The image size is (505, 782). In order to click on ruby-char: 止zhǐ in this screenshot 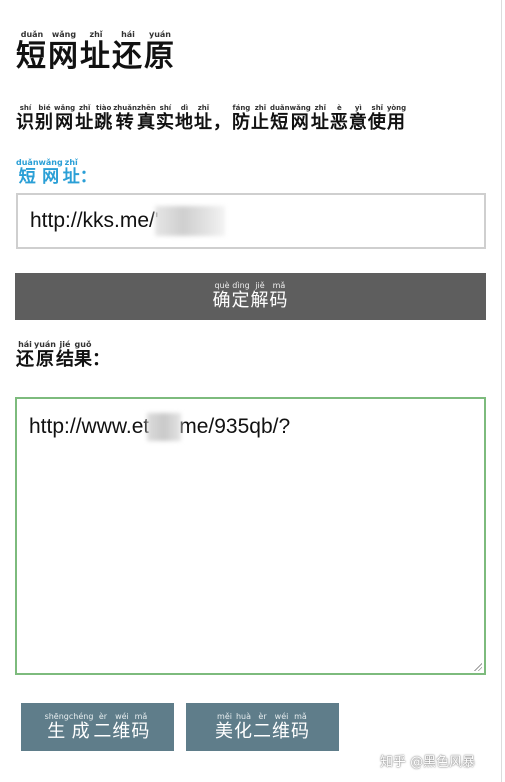, I will do `click(260, 118)`.